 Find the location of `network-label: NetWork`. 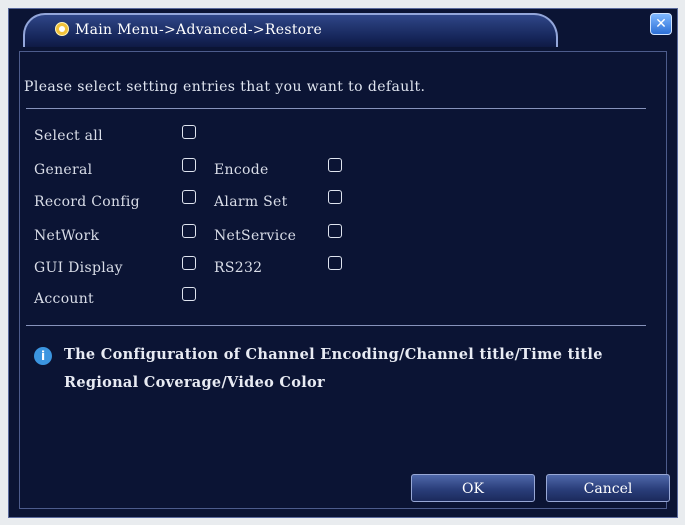

network-label: NetWork is located at coordinates (67, 236).